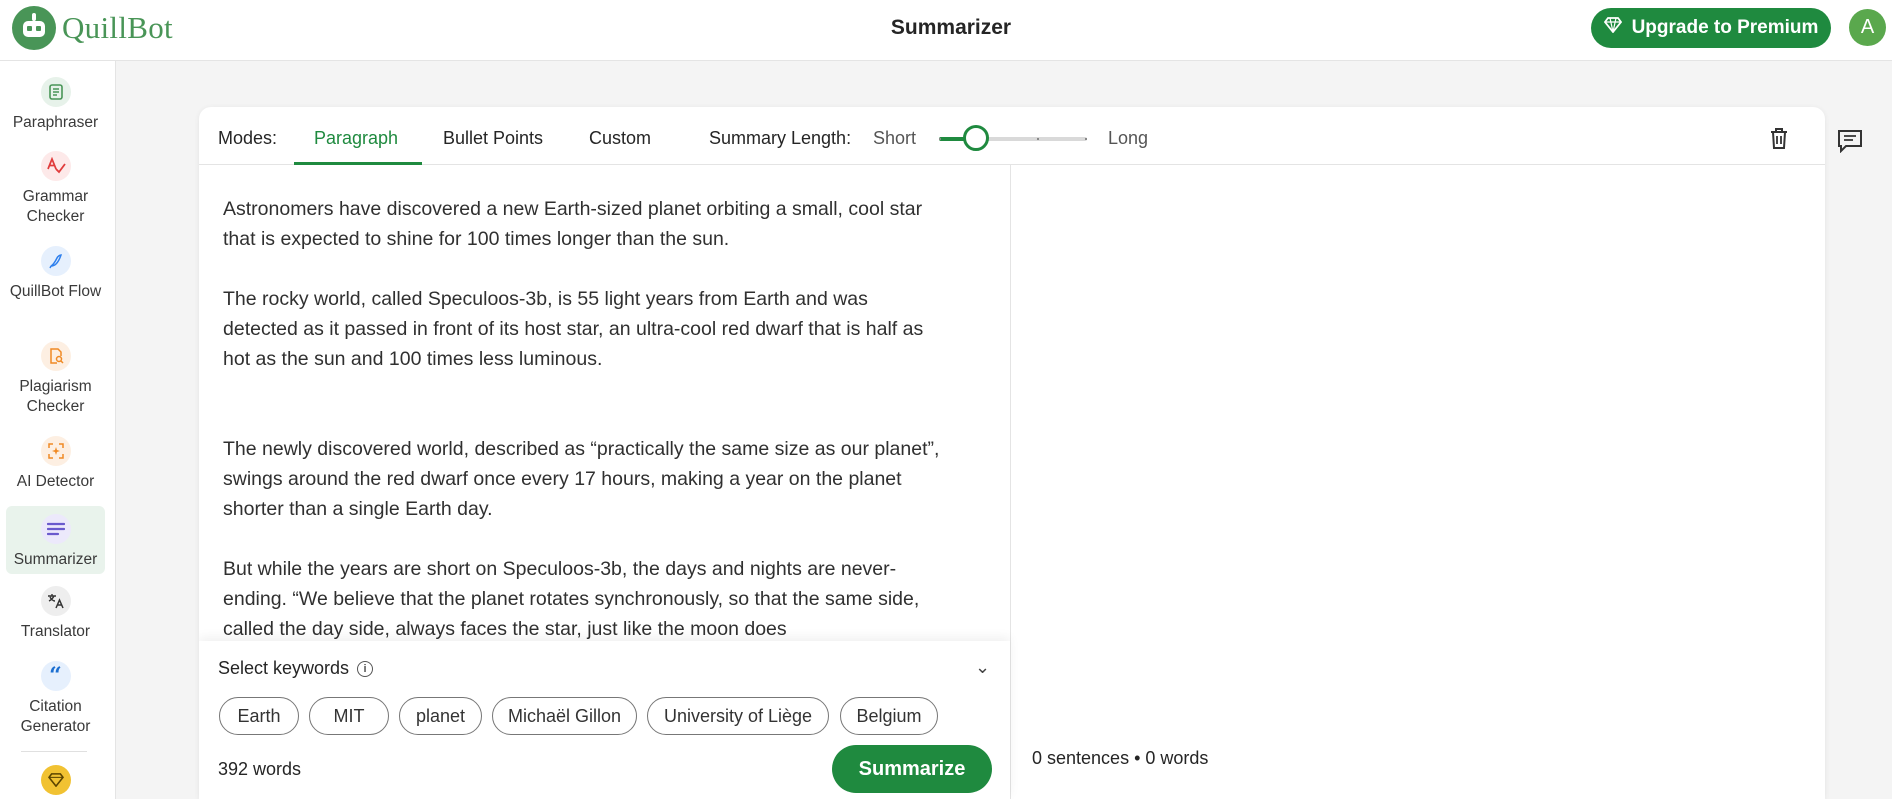 This screenshot has width=1892, height=799. What do you see at coordinates (55, 122) in the screenshot?
I see `sidebar-item-label: Paraphraser` at bounding box center [55, 122].